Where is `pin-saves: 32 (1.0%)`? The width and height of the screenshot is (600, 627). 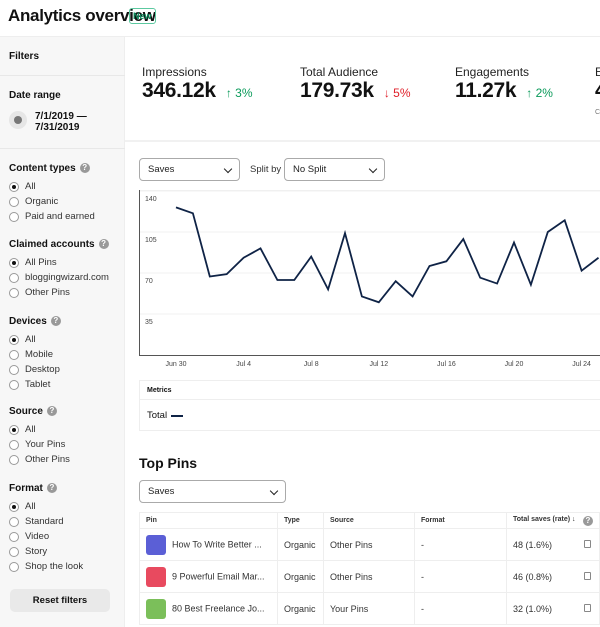 pin-saves: 32 (1.0%) is located at coordinates (533, 608).